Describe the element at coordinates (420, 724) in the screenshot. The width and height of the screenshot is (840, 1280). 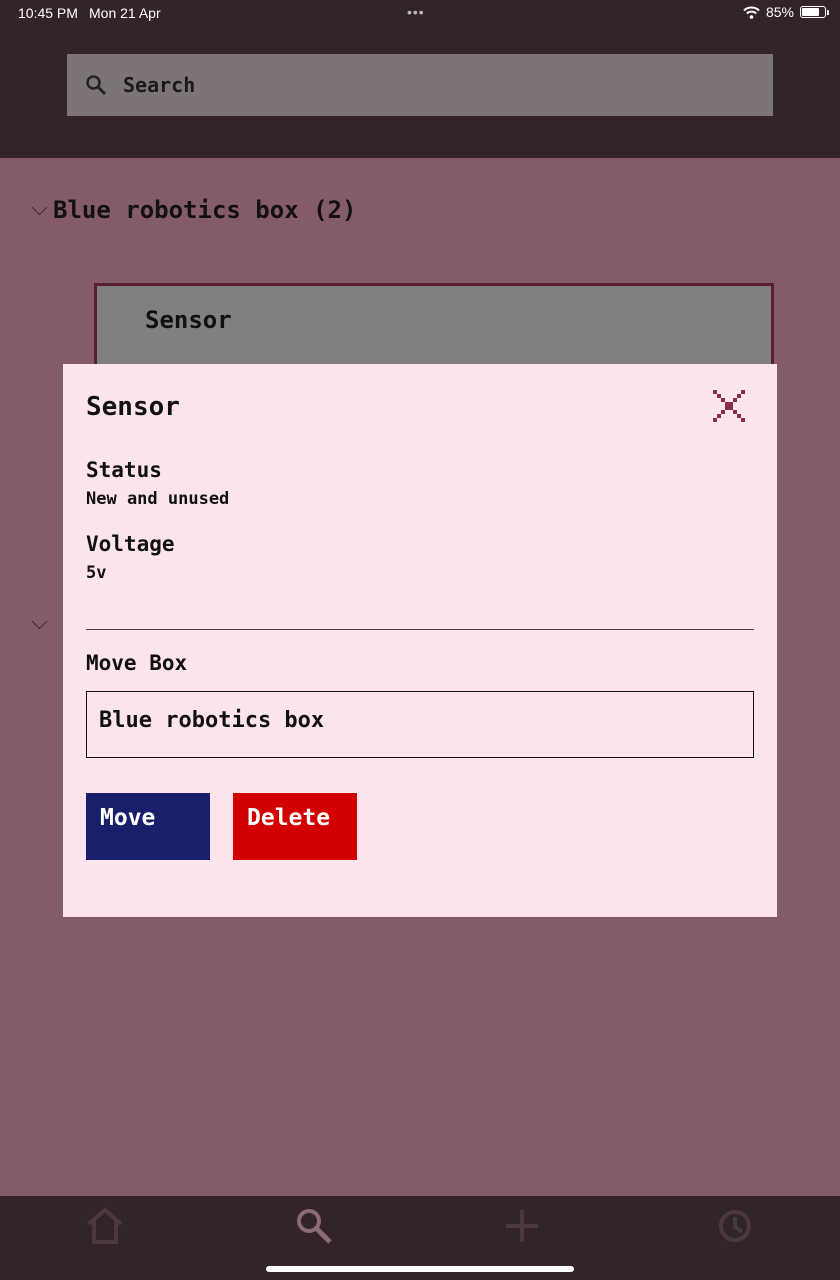
I see `move-box-select: Blue robotics box` at that location.